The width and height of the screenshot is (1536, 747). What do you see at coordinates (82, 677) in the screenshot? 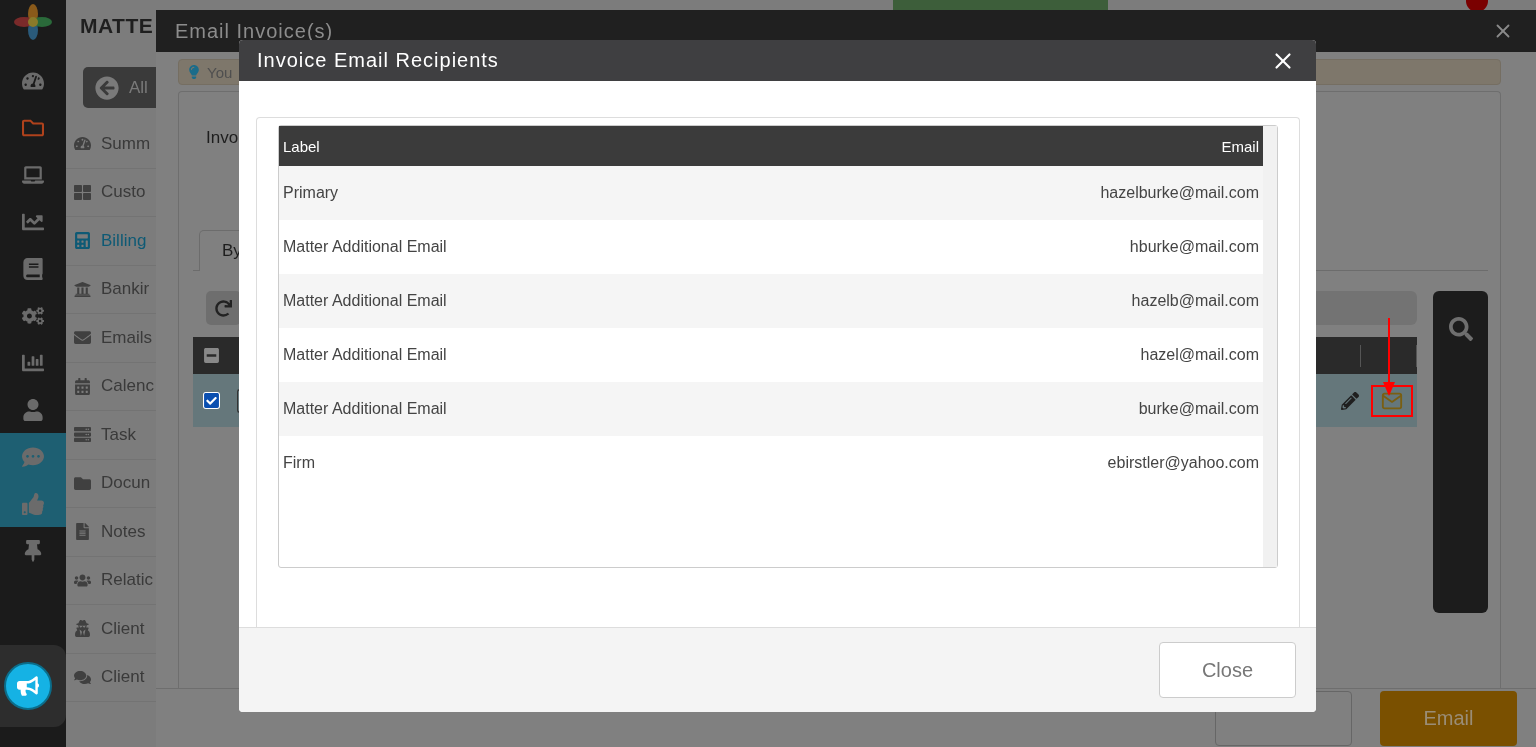
I see `chat-icon` at bounding box center [82, 677].